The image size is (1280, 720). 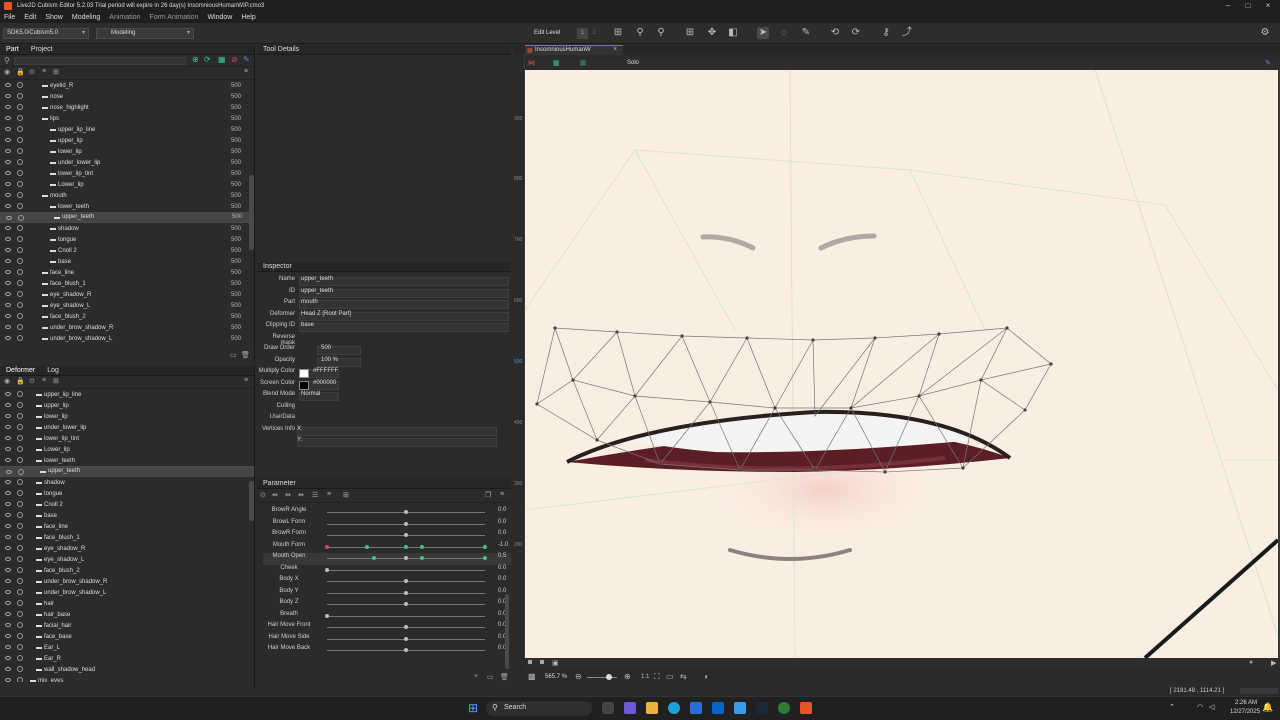 What do you see at coordinates (1228, 6) in the screenshot?
I see `minimize-icon: –` at bounding box center [1228, 6].